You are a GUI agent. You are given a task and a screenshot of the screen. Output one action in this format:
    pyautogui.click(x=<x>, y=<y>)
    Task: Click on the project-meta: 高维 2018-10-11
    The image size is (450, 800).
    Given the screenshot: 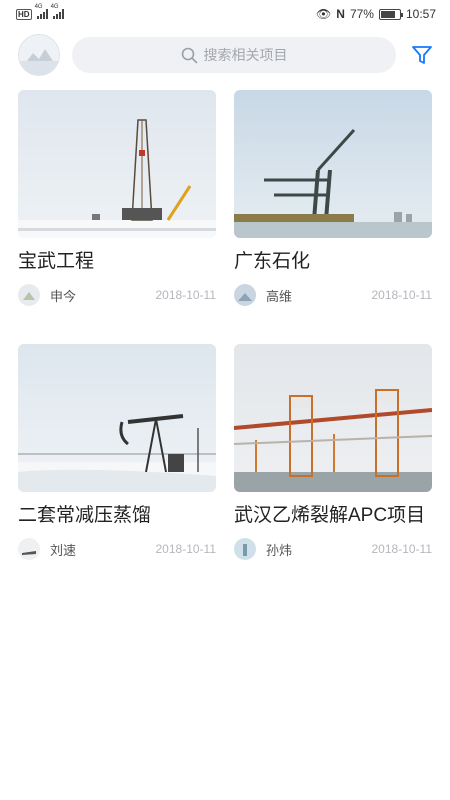 What is the action you would take?
    pyautogui.click(x=333, y=295)
    